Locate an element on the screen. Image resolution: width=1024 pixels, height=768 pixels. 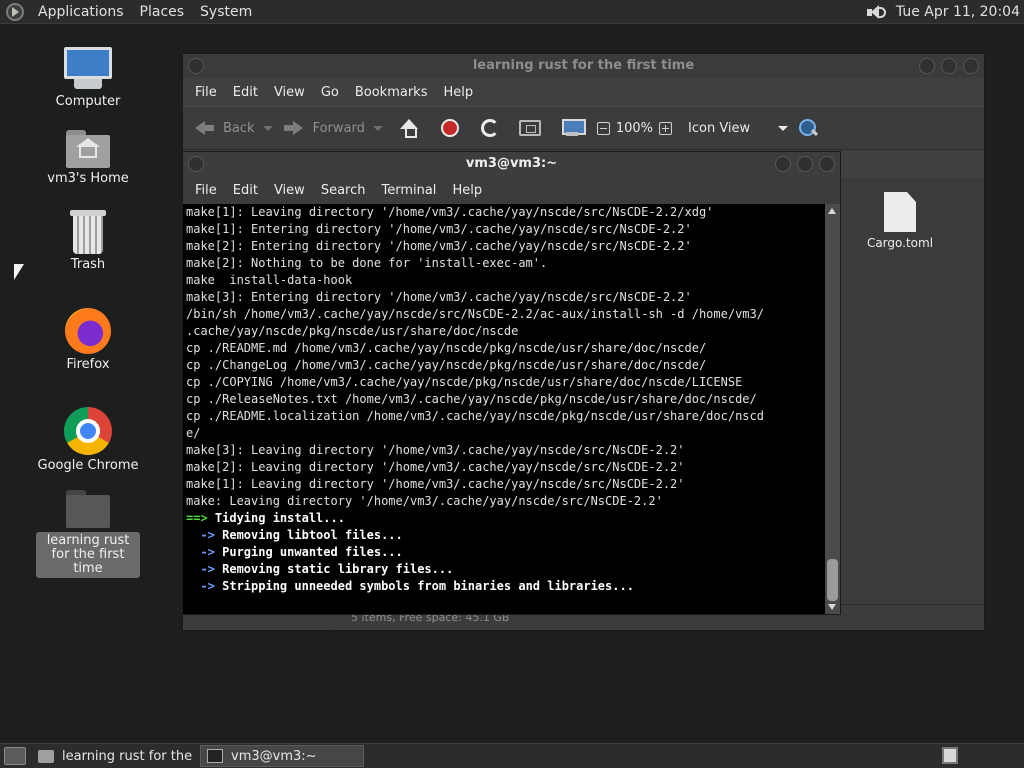
scroll-up-icon is located at coordinates (832, 211).